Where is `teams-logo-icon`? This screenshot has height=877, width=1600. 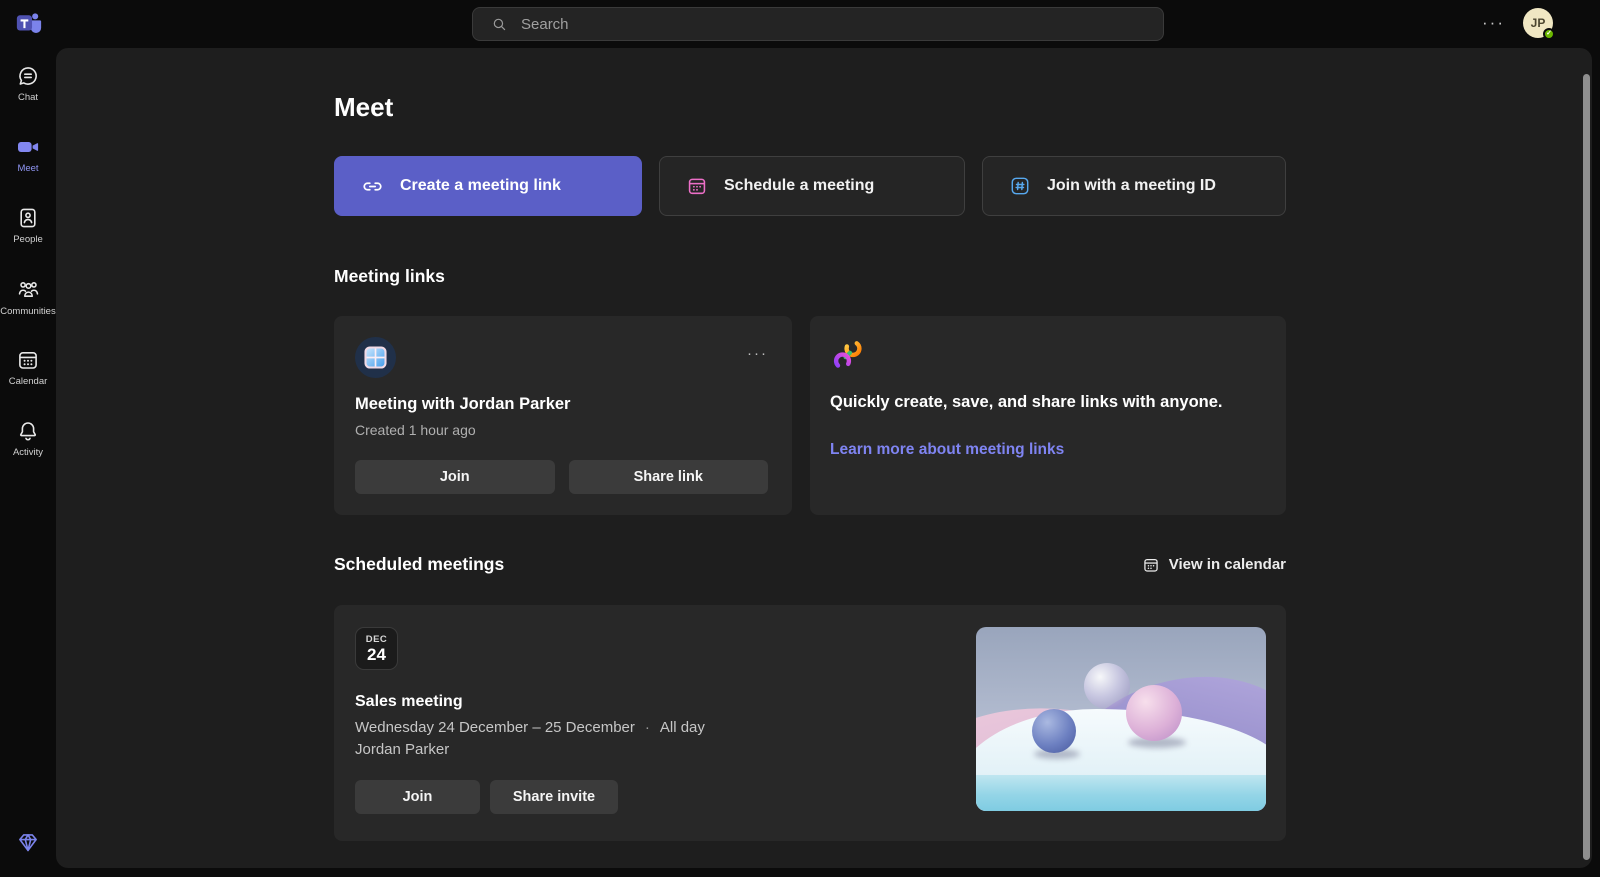 teams-logo-icon is located at coordinates (29, 23).